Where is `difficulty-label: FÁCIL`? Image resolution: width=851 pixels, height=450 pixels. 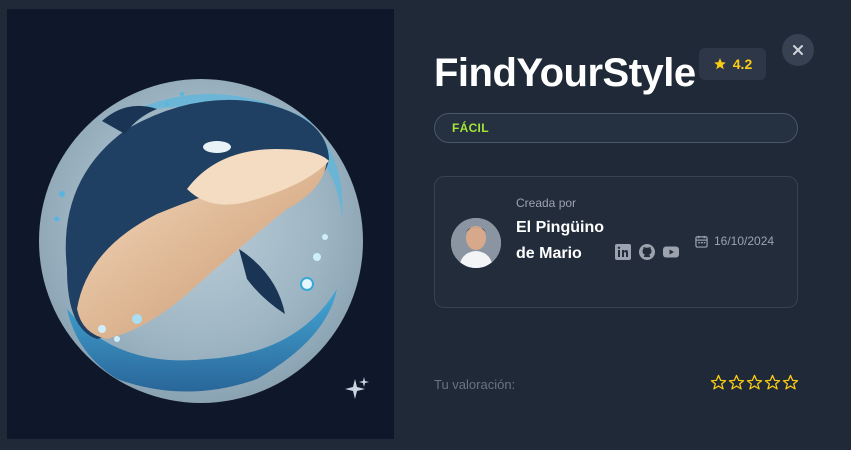
difficulty-label: FÁCIL is located at coordinates (470, 128).